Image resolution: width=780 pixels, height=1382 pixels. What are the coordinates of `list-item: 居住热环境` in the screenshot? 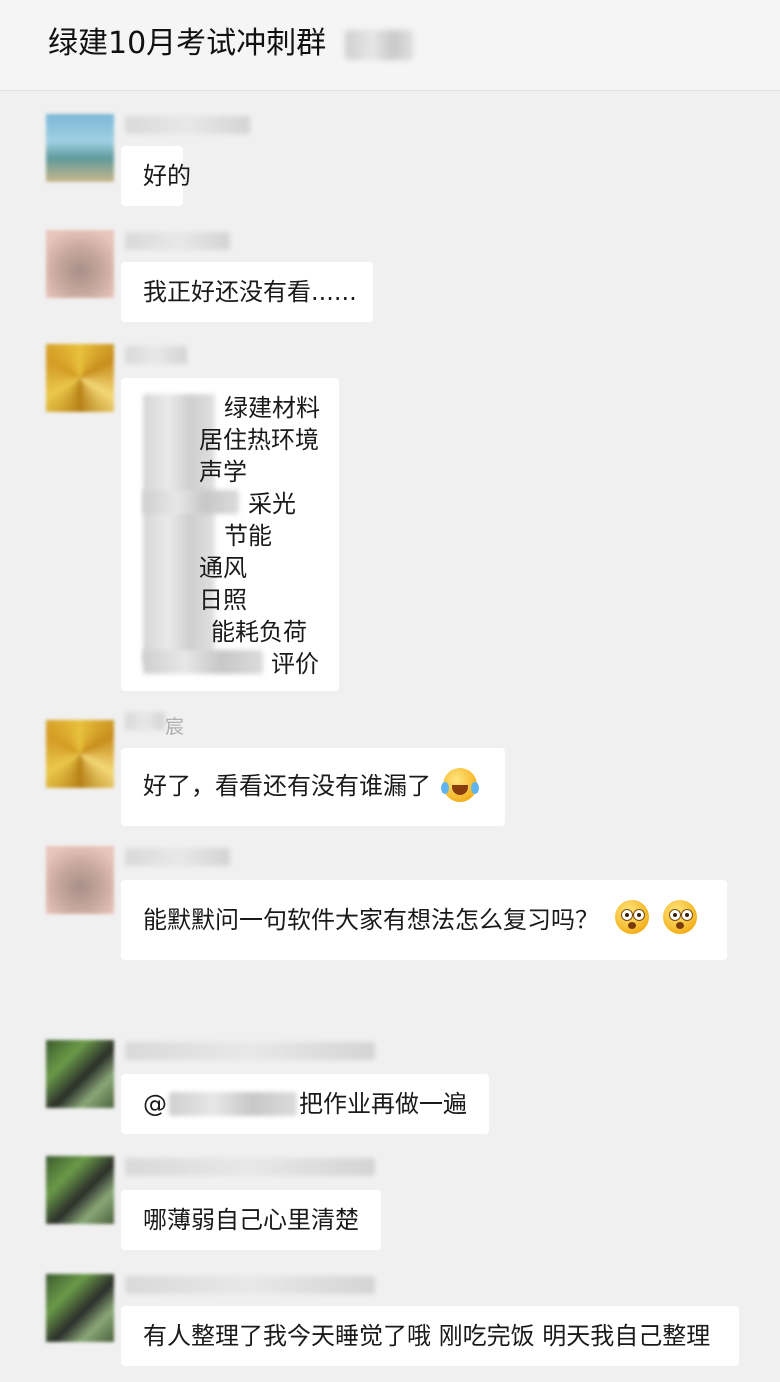 It's located at (259, 440).